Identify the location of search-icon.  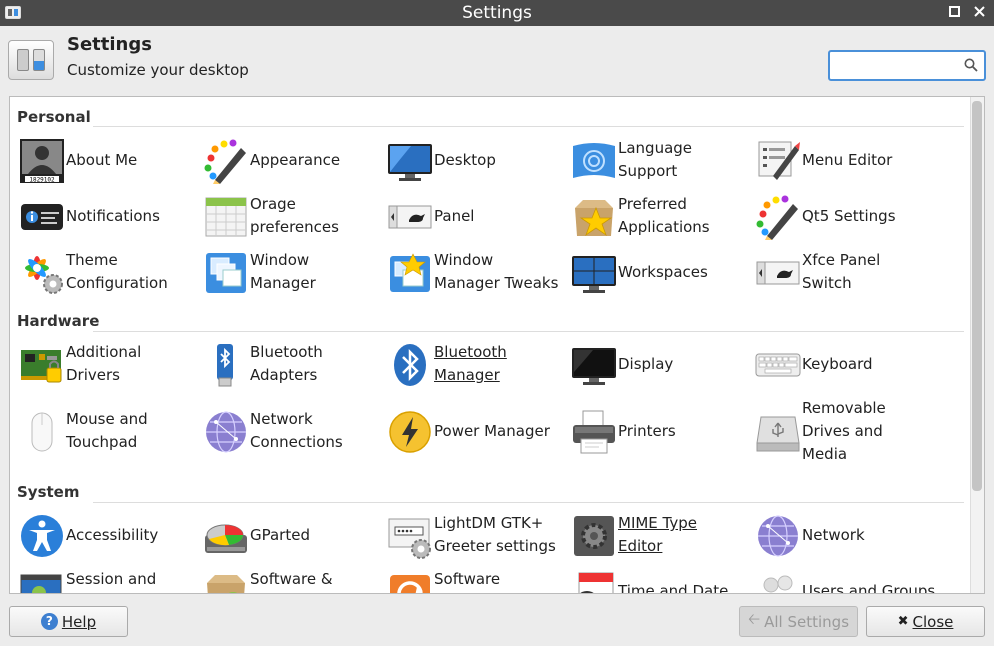
(971, 65).